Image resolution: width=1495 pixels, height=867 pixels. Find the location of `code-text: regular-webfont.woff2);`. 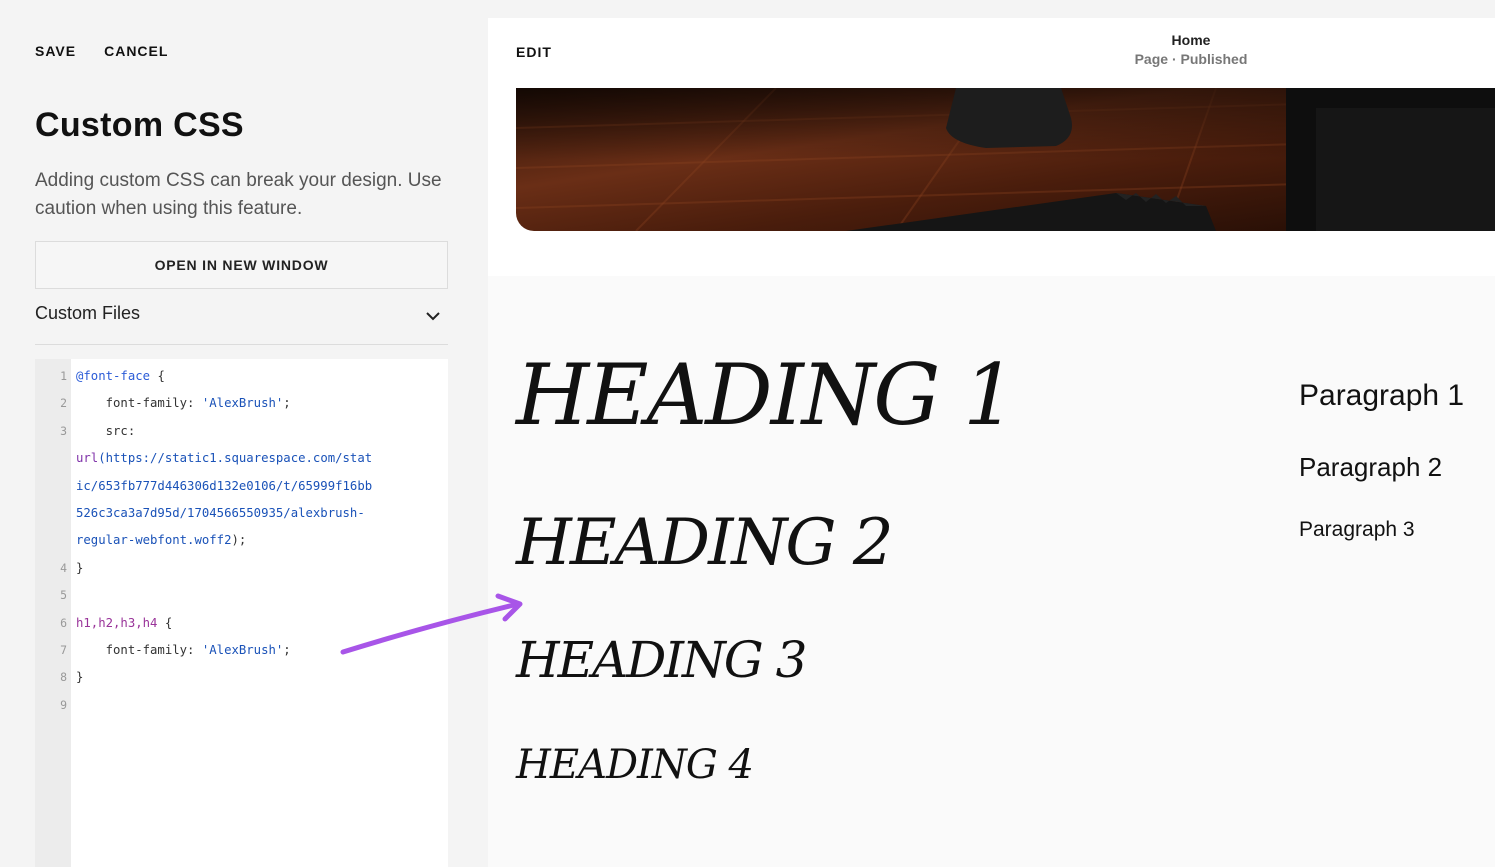

code-text: regular-webfont.woff2); is located at coordinates (161, 540).